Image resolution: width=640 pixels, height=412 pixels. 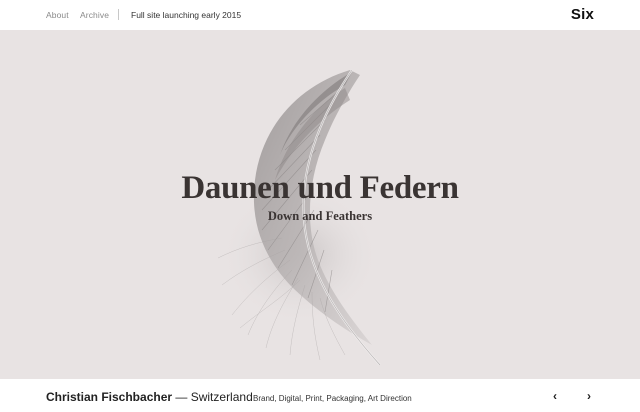 I want to click on client-name: Christian Fischbacher, so click(x=109, y=397).